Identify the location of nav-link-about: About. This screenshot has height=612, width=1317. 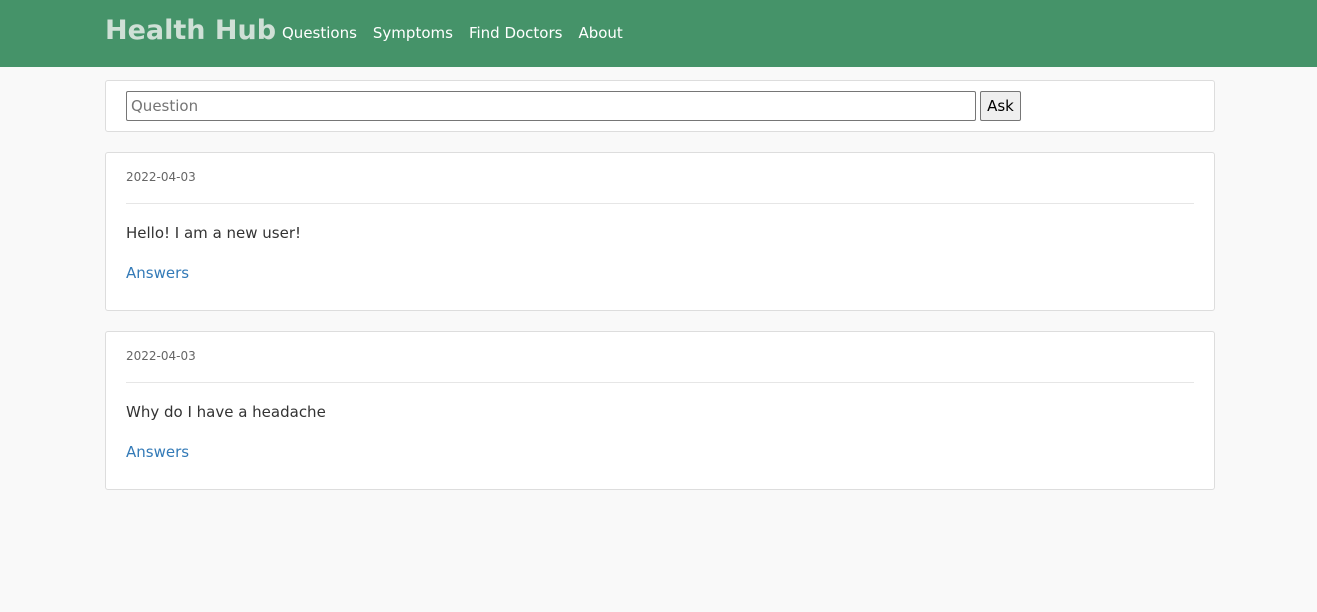
(600, 33).